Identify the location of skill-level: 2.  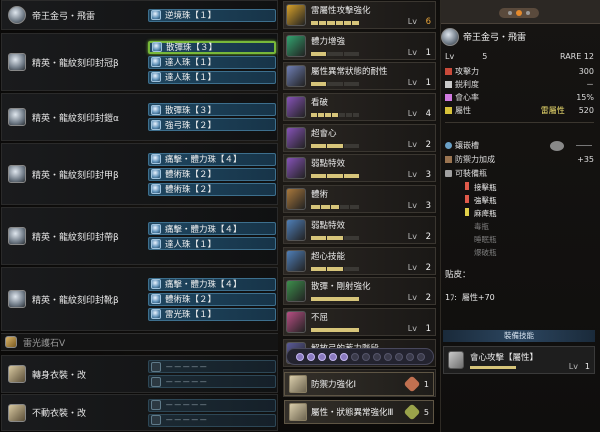
(428, 267).